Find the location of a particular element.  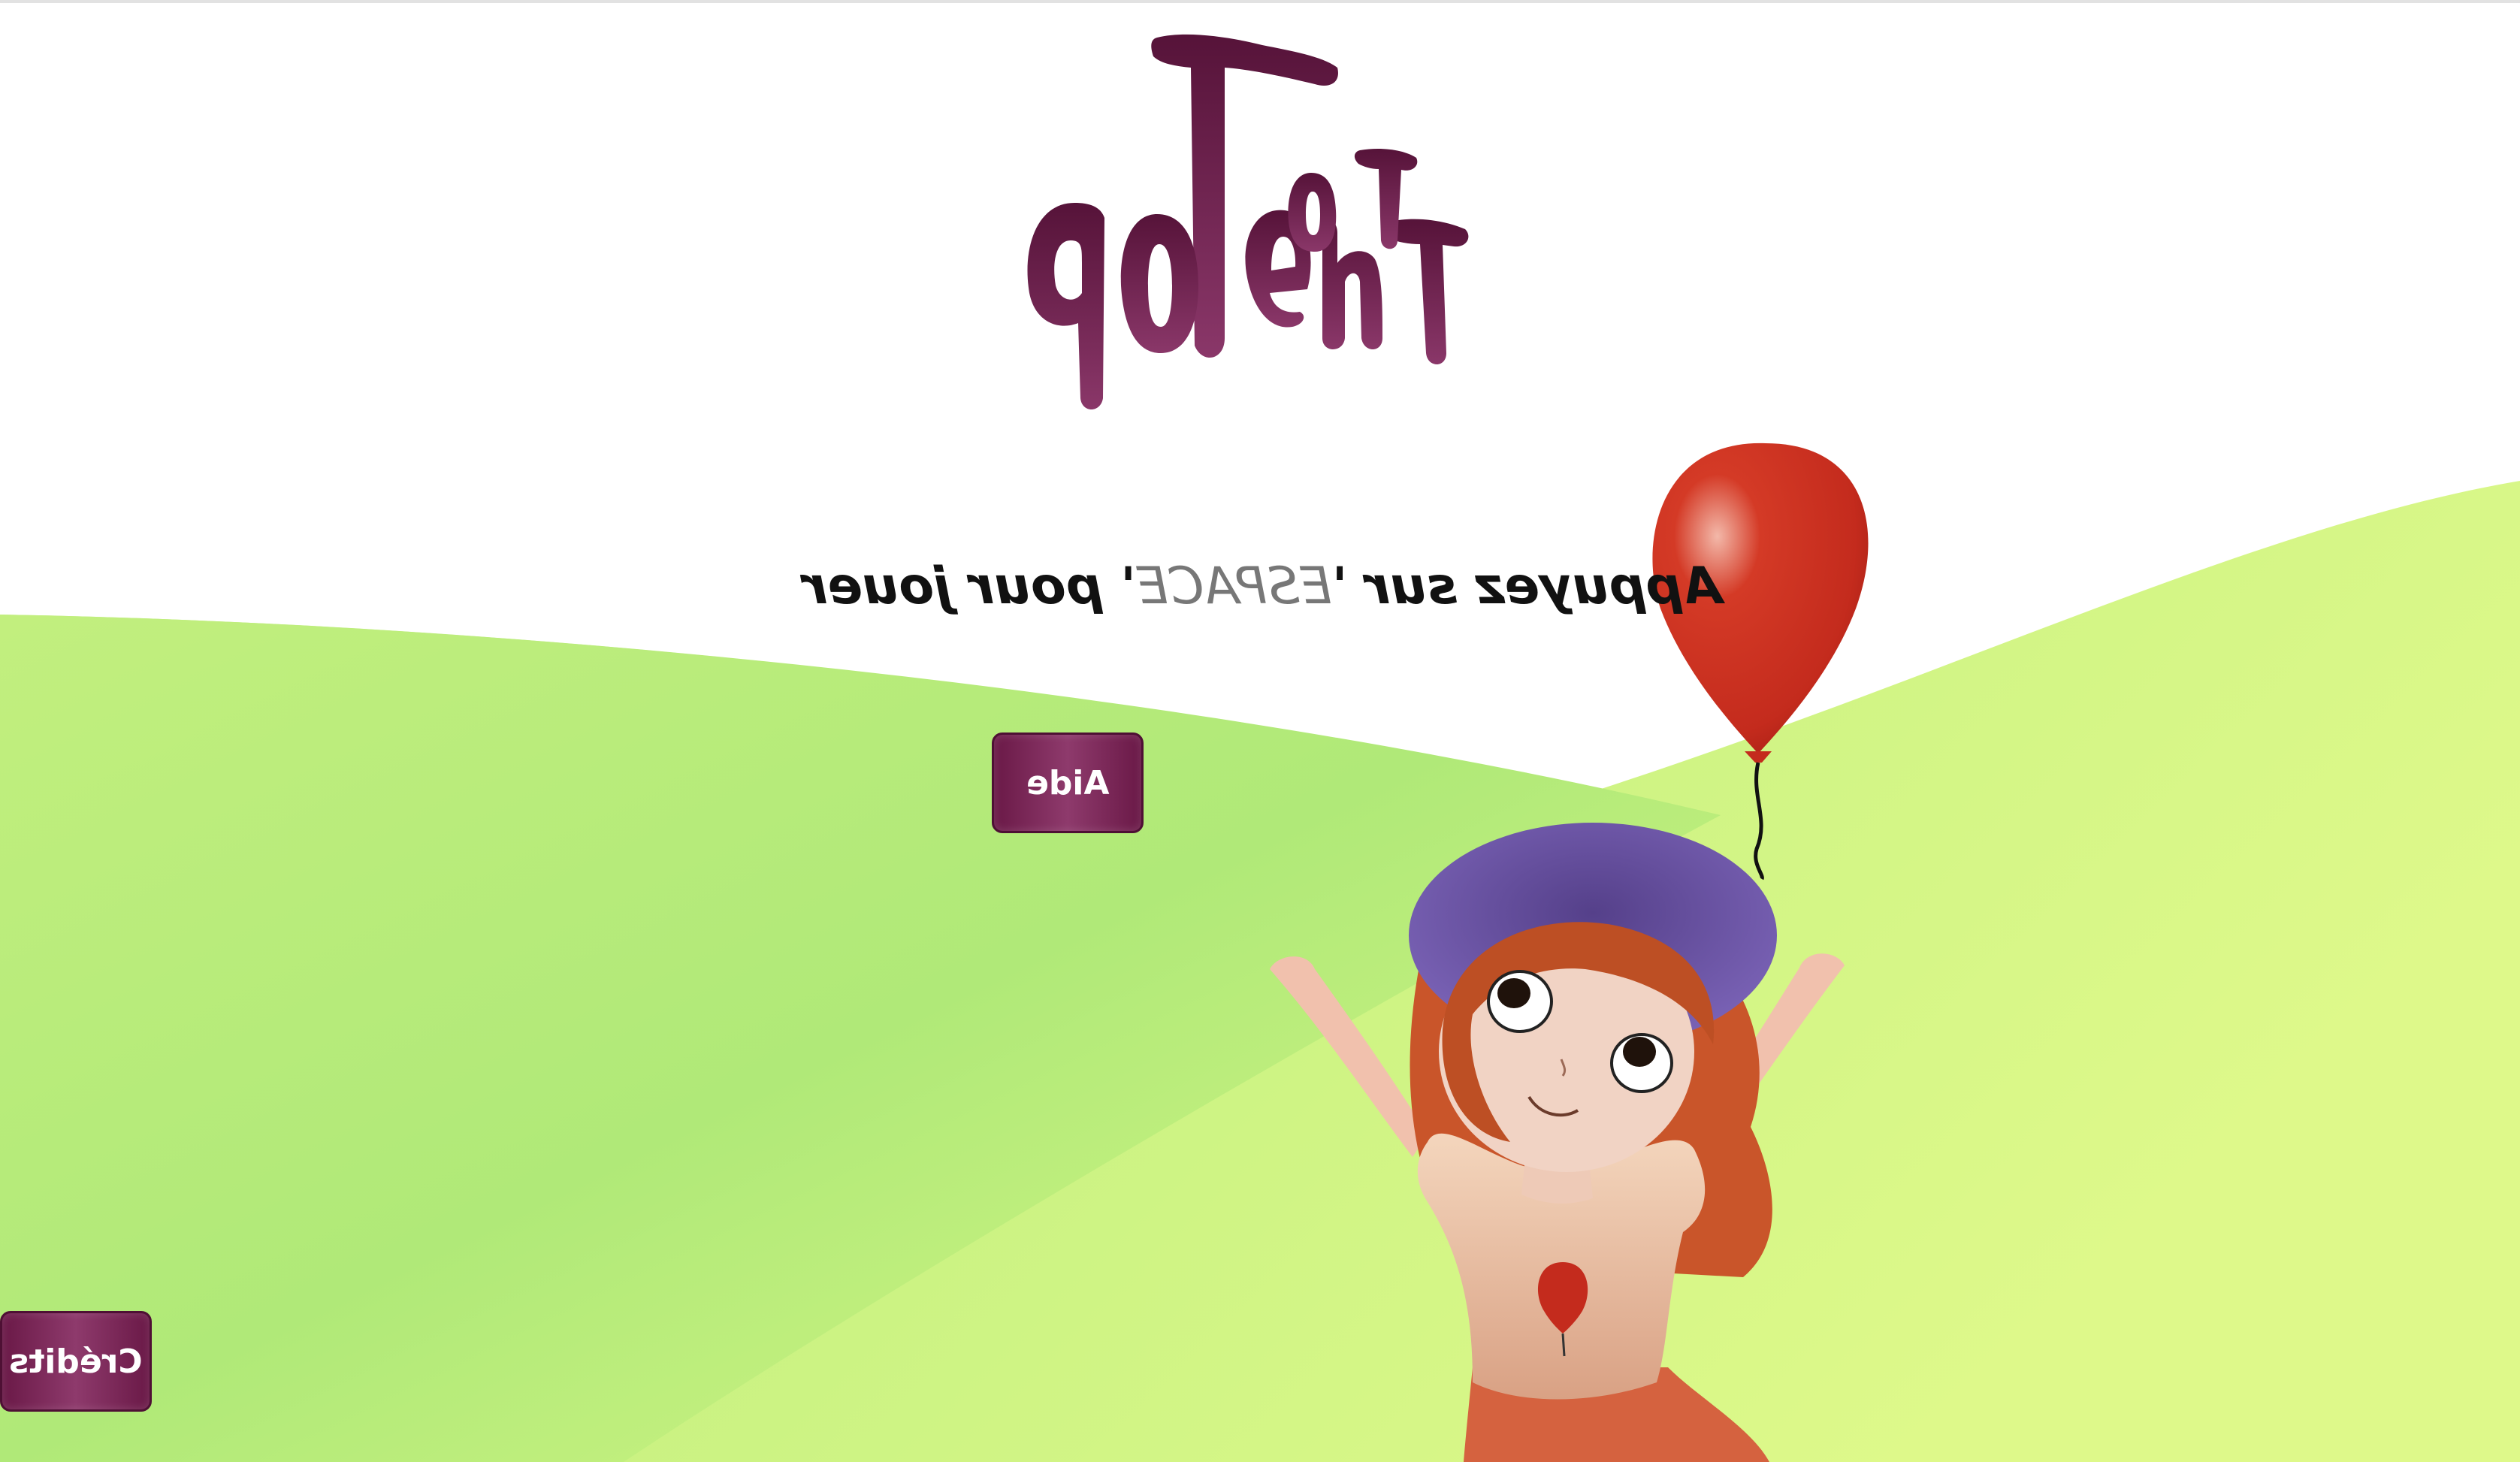

credits-button: Crédits is located at coordinates (76, 1361).